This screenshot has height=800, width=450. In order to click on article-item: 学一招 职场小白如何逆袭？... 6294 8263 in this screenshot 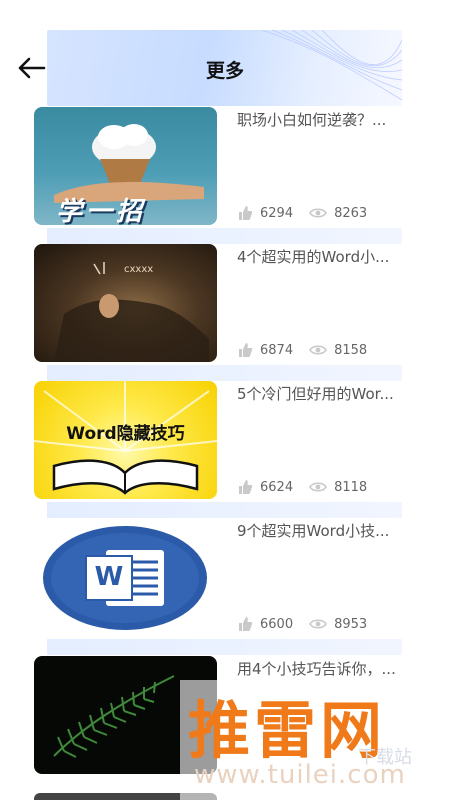, I will do `click(226, 166)`.